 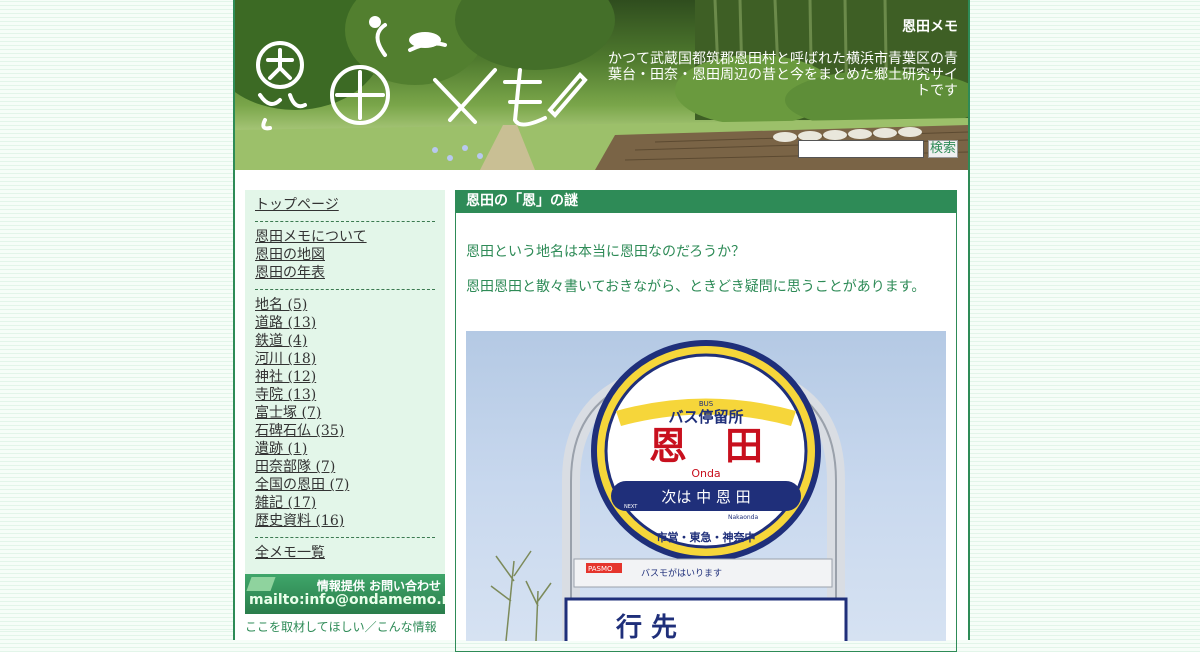 What do you see at coordinates (860, 149) in the screenshot?
I see `search-input` at bounding box center [860, 149].